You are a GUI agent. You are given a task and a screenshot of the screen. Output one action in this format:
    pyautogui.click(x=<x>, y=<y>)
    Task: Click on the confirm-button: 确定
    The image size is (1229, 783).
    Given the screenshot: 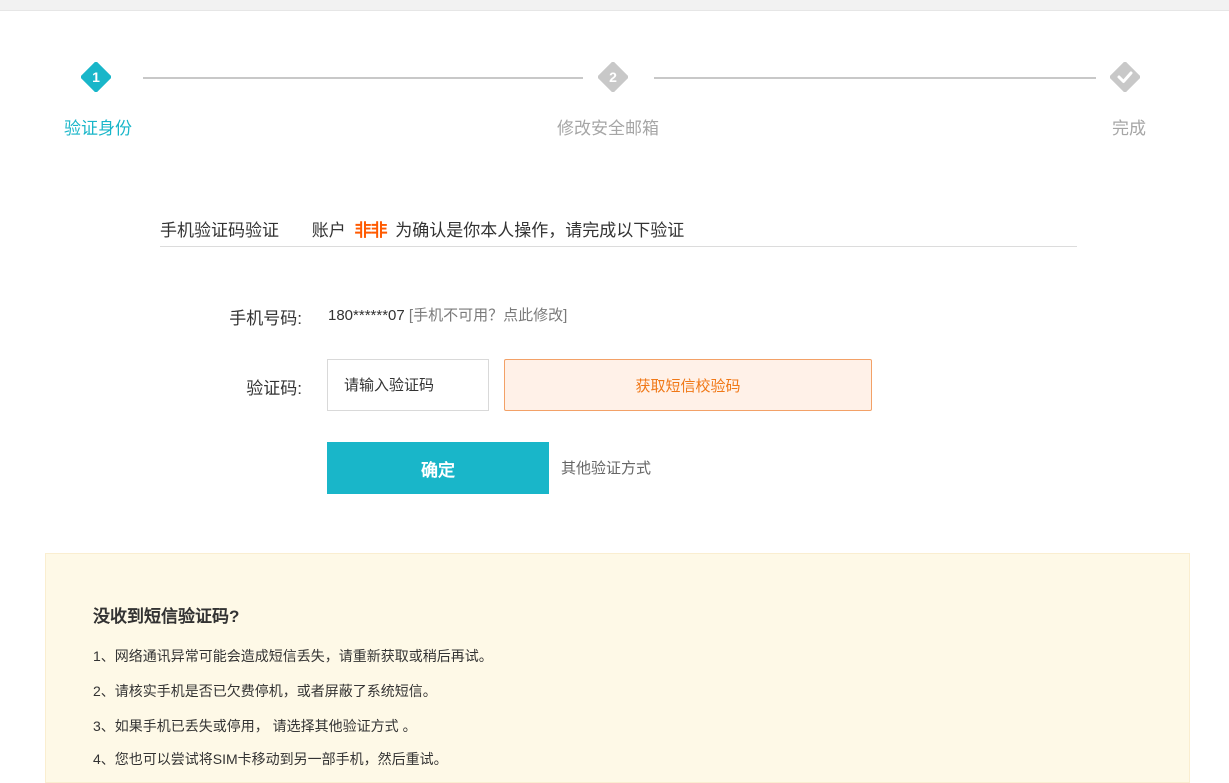 What is the action you would take?
    pyautogui.click(x=438, y=468)
    